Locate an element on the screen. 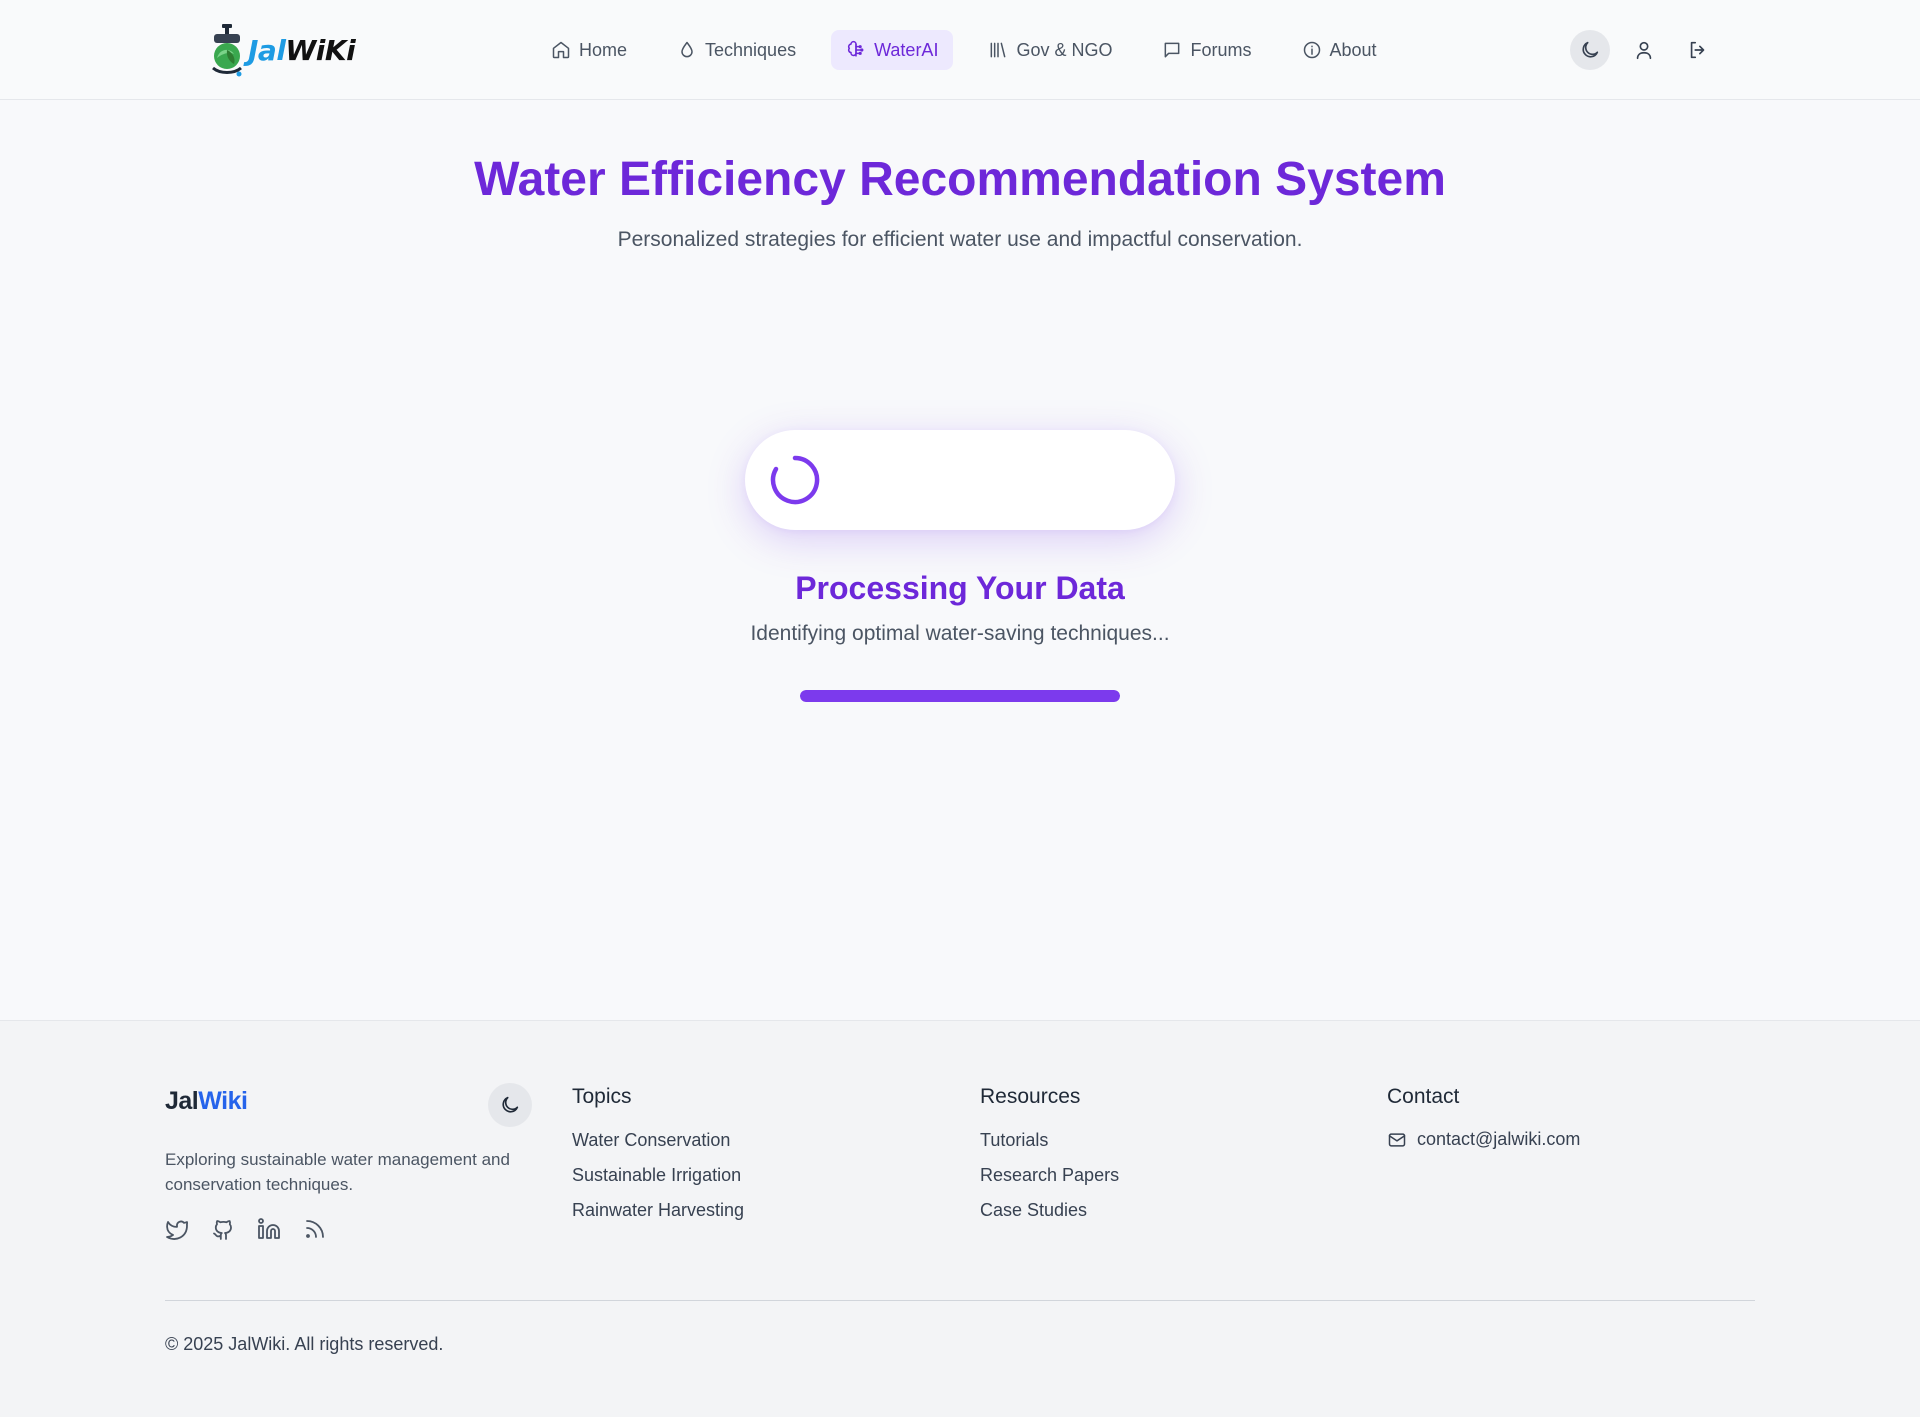 Image resolution: width=1920 pixels, height=1417 pixels. mail-icon is located at coordinates (1397, 1139).